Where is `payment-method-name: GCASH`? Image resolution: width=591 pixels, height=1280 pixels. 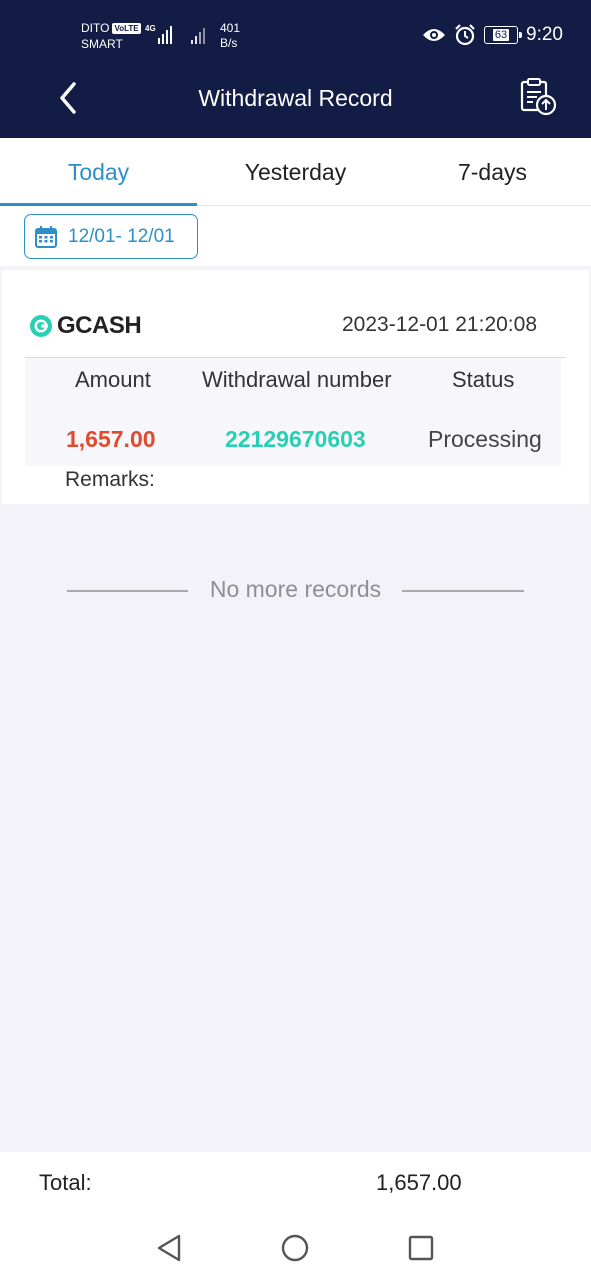 payment-method-name: GCASH is located at coordinates (99, 325).